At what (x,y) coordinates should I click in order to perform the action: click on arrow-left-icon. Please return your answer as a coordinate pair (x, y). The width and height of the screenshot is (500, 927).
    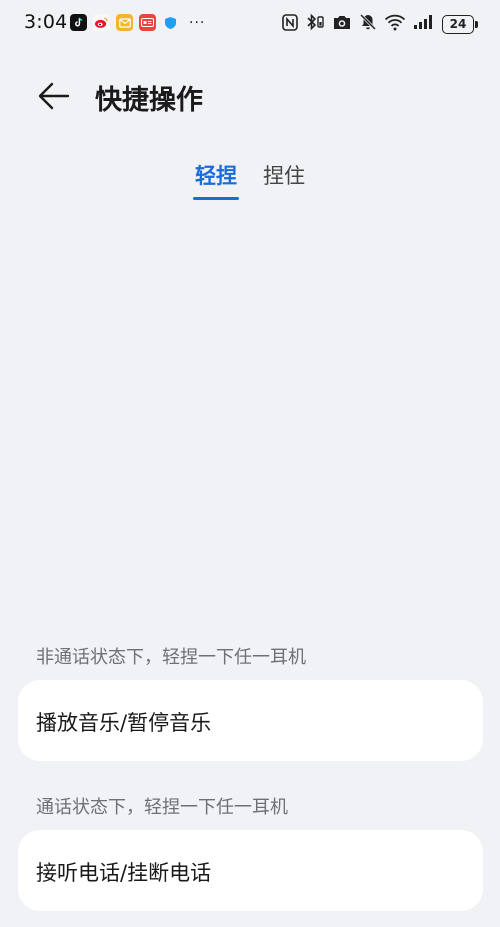
    Looking at the image, I should click on (54, 96).